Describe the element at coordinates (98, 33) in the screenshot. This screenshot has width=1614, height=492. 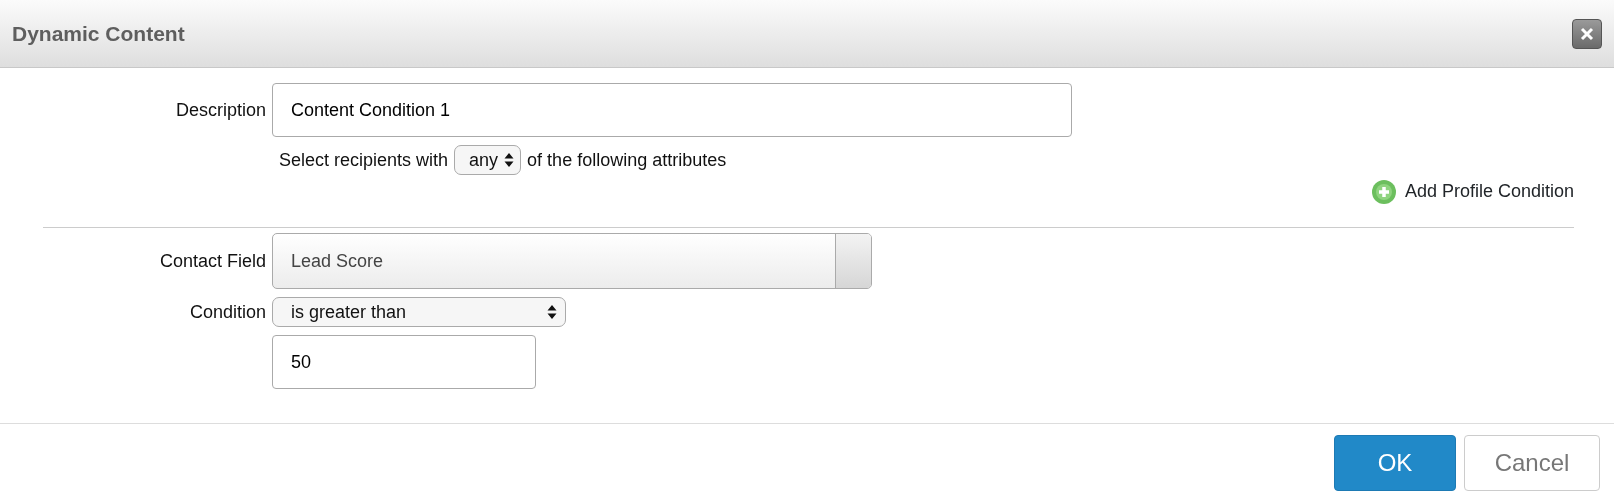
I see `dialog-title: Dynamic Content` at that location.